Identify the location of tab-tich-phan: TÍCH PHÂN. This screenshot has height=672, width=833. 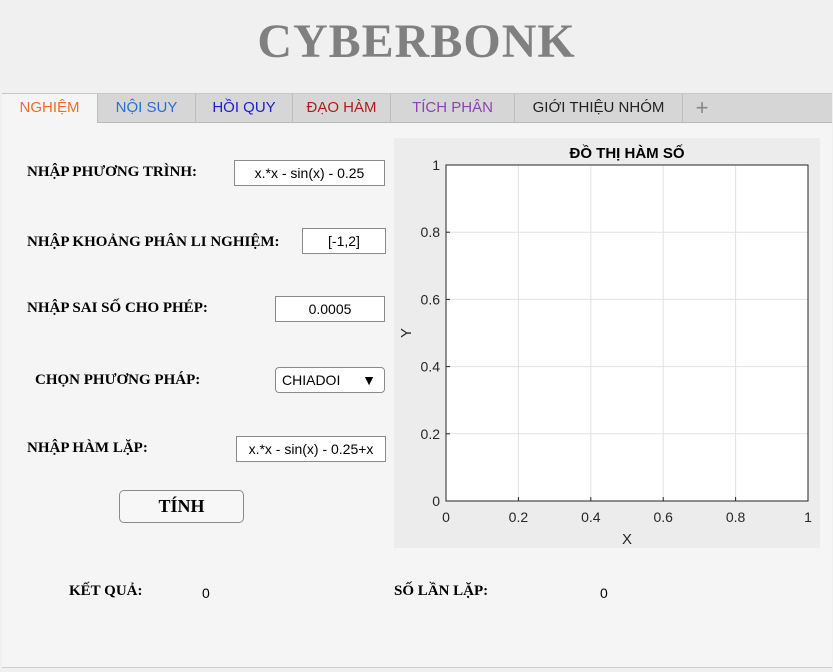
(453, 108).